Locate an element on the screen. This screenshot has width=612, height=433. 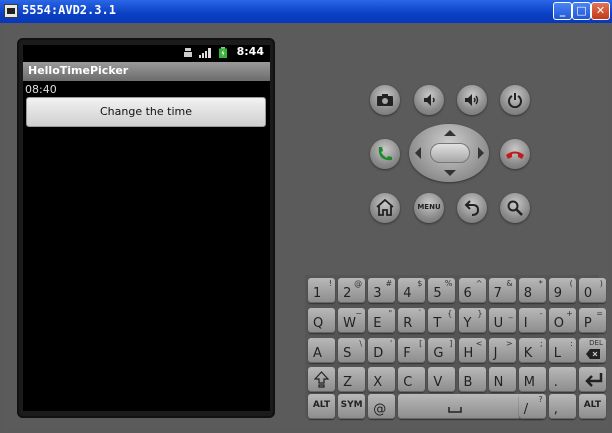
key-d: D ' is located at coordinates (382, 350).